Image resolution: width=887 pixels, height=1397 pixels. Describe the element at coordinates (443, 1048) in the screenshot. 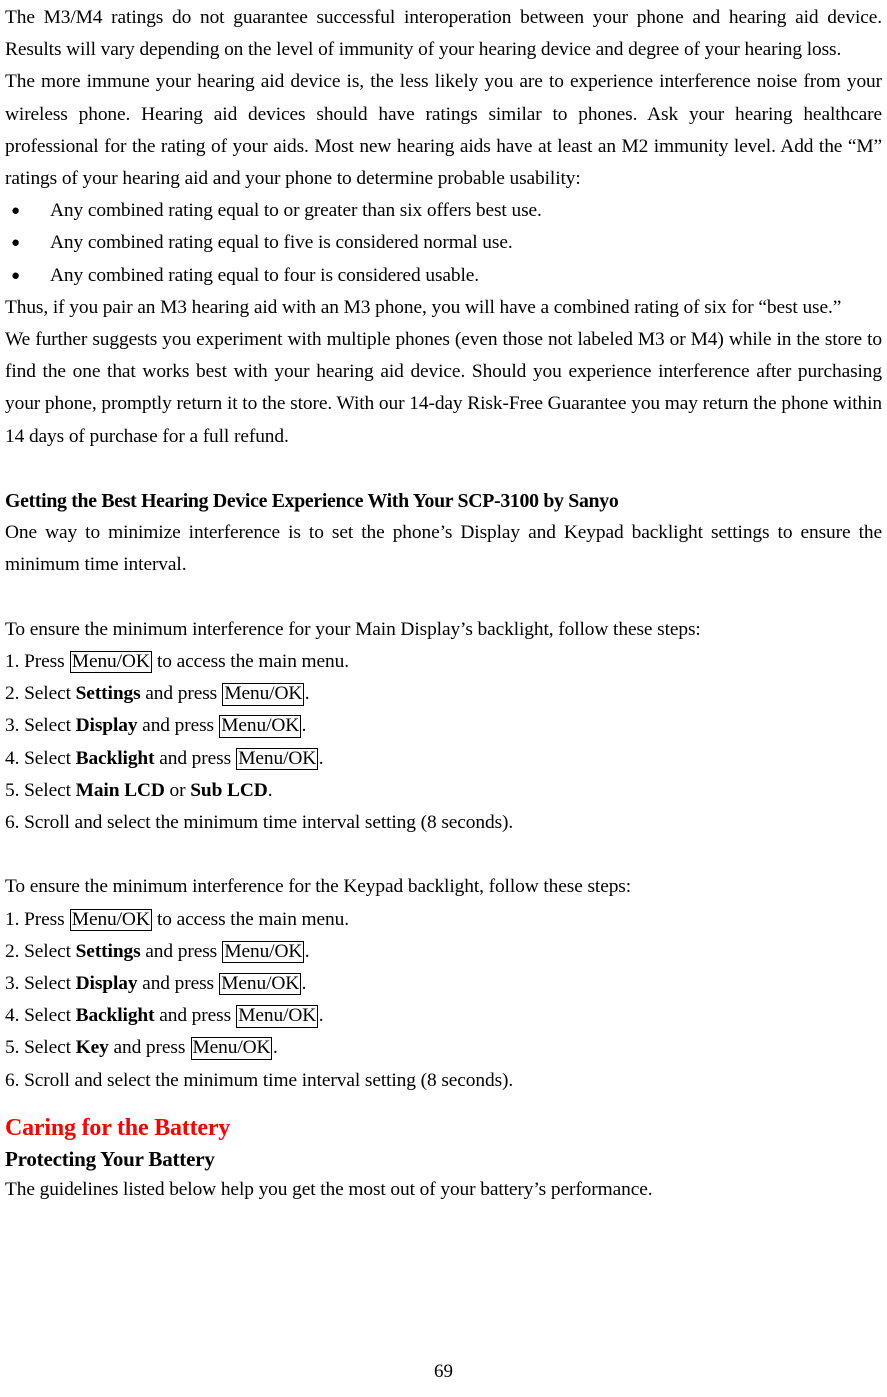

I see `step-item-5: 5. Select Key and press Menu/OK.` at that location.